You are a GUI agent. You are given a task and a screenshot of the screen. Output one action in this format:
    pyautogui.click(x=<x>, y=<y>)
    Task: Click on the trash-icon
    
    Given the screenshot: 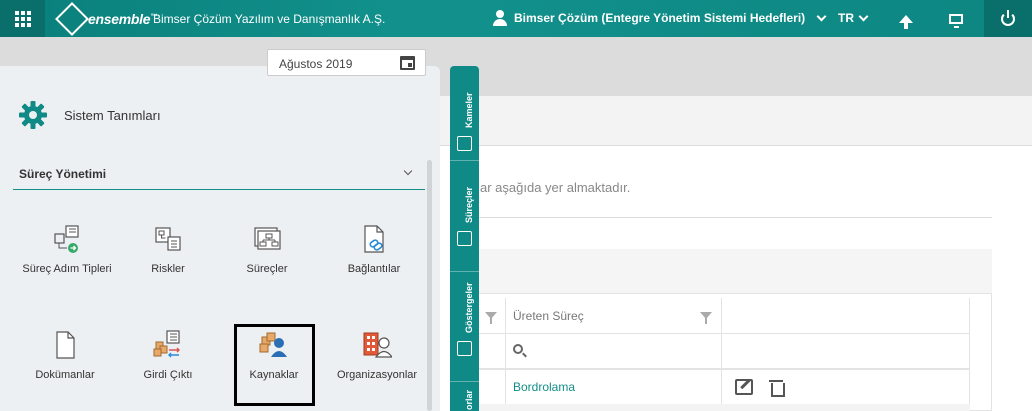 What is the action you would take?
    pyautogui.click(x=777, y=388)
    